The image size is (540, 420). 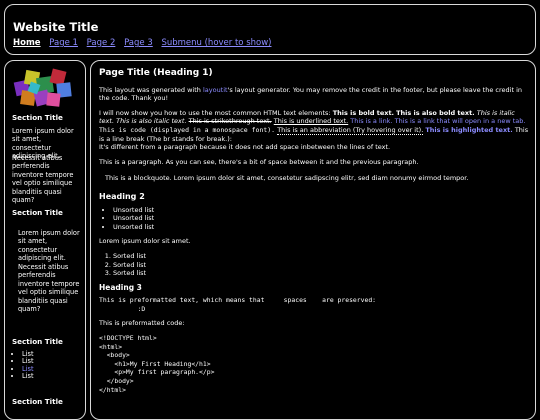 I want to click on site-title: Website Title, so click(x=56, y=27).